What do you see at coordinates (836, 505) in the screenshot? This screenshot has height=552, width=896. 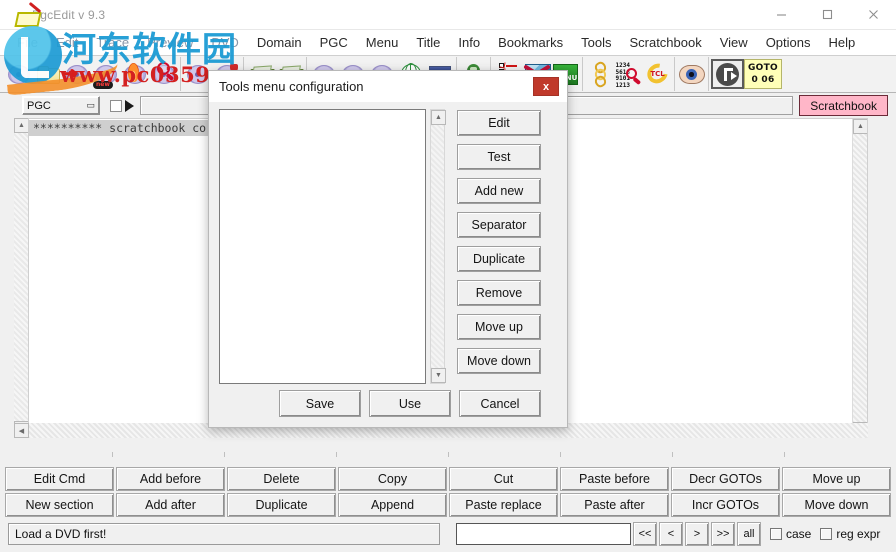 I see `move-down-button: Move down` at bounding box center [836, 505].